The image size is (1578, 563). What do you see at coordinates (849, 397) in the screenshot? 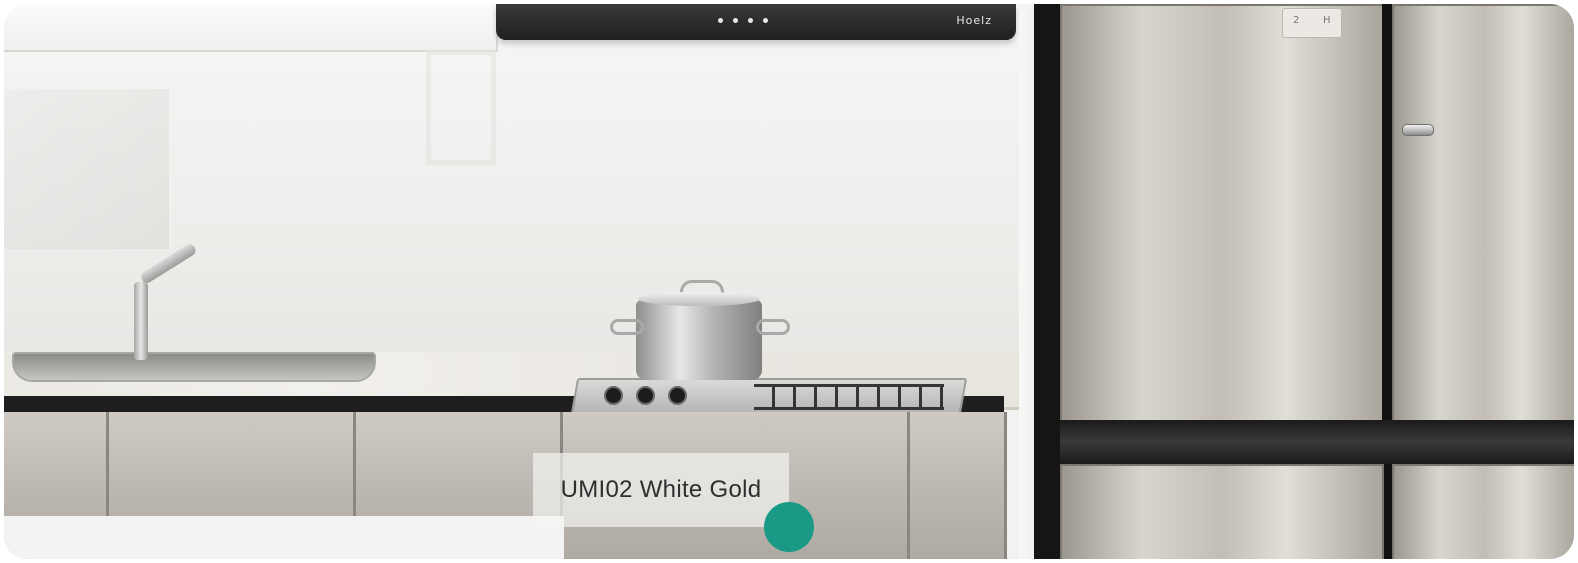
I see `burner-grate` at bounding box center [849, 397].